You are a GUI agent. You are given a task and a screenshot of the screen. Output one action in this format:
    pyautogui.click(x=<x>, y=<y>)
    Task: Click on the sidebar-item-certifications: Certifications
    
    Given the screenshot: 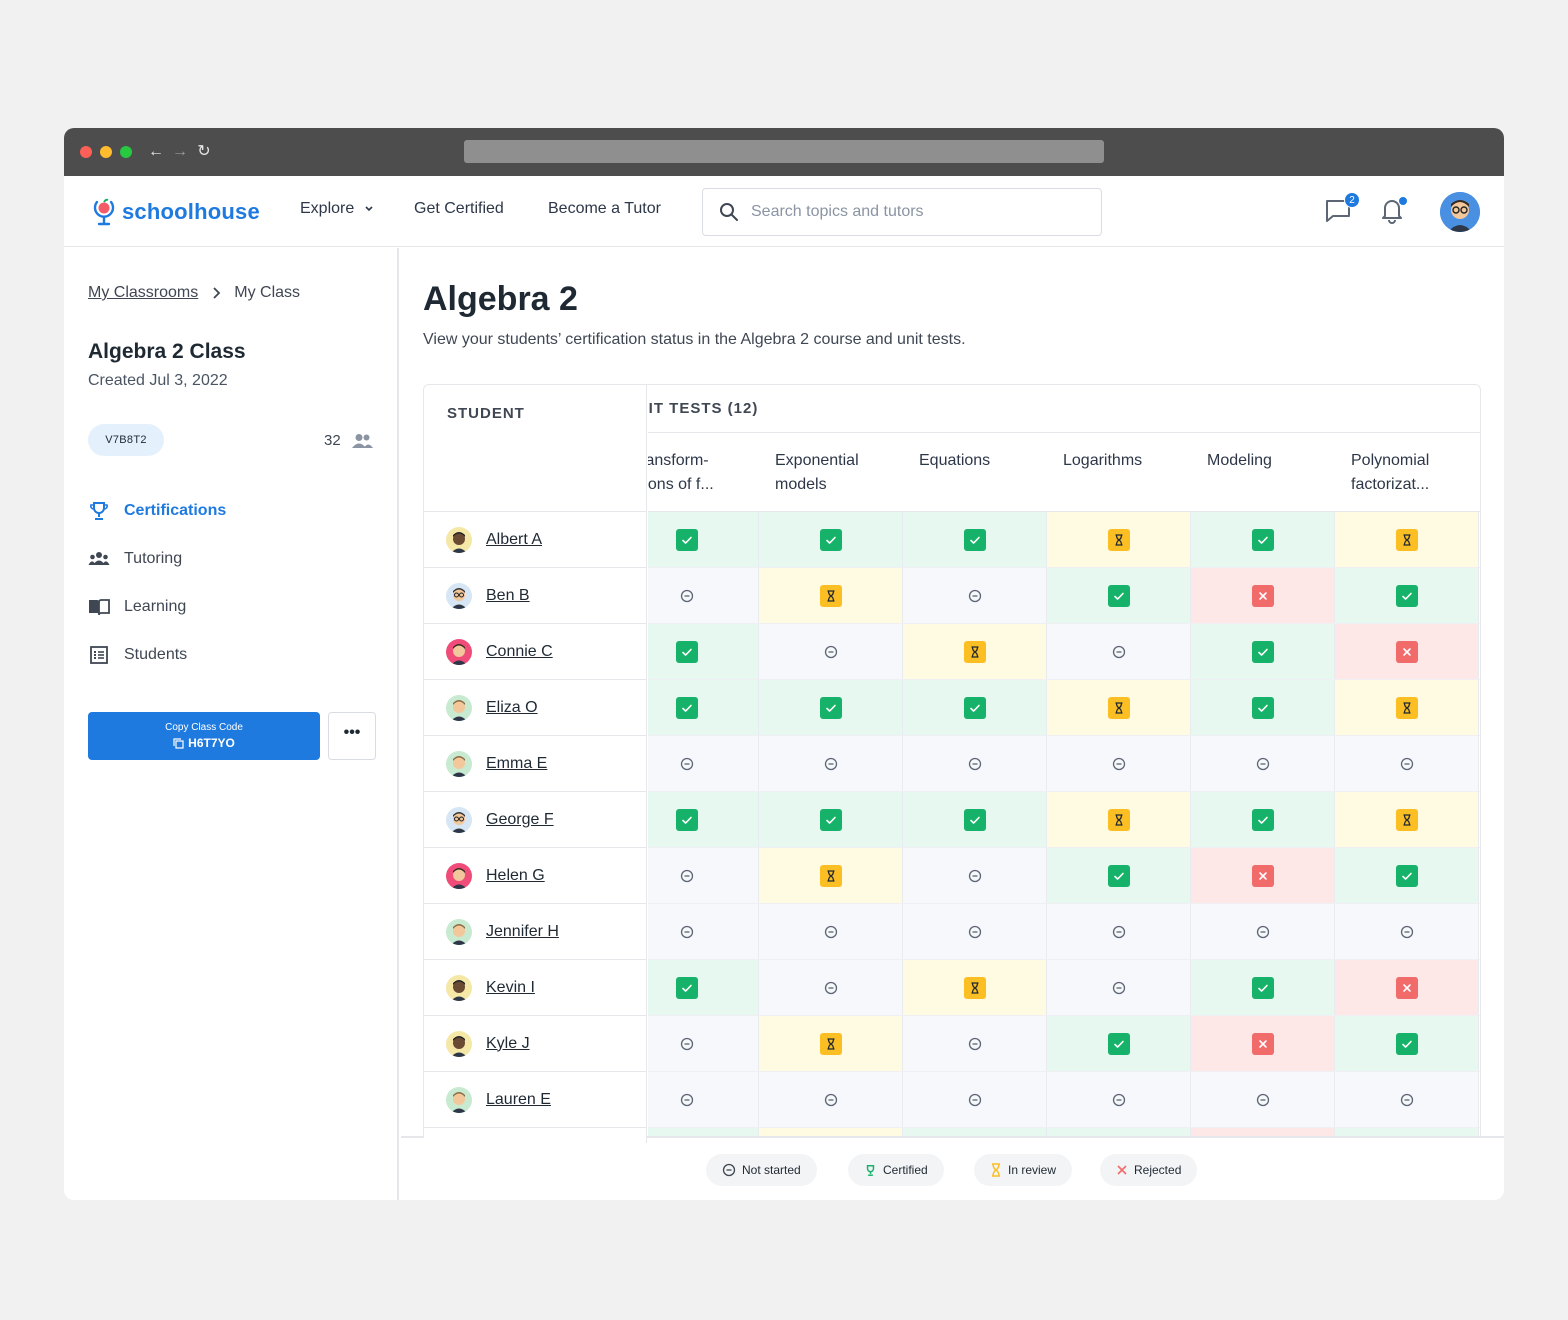 What is the action you would take?
    pyautogui.click(x=157, y=511)
    